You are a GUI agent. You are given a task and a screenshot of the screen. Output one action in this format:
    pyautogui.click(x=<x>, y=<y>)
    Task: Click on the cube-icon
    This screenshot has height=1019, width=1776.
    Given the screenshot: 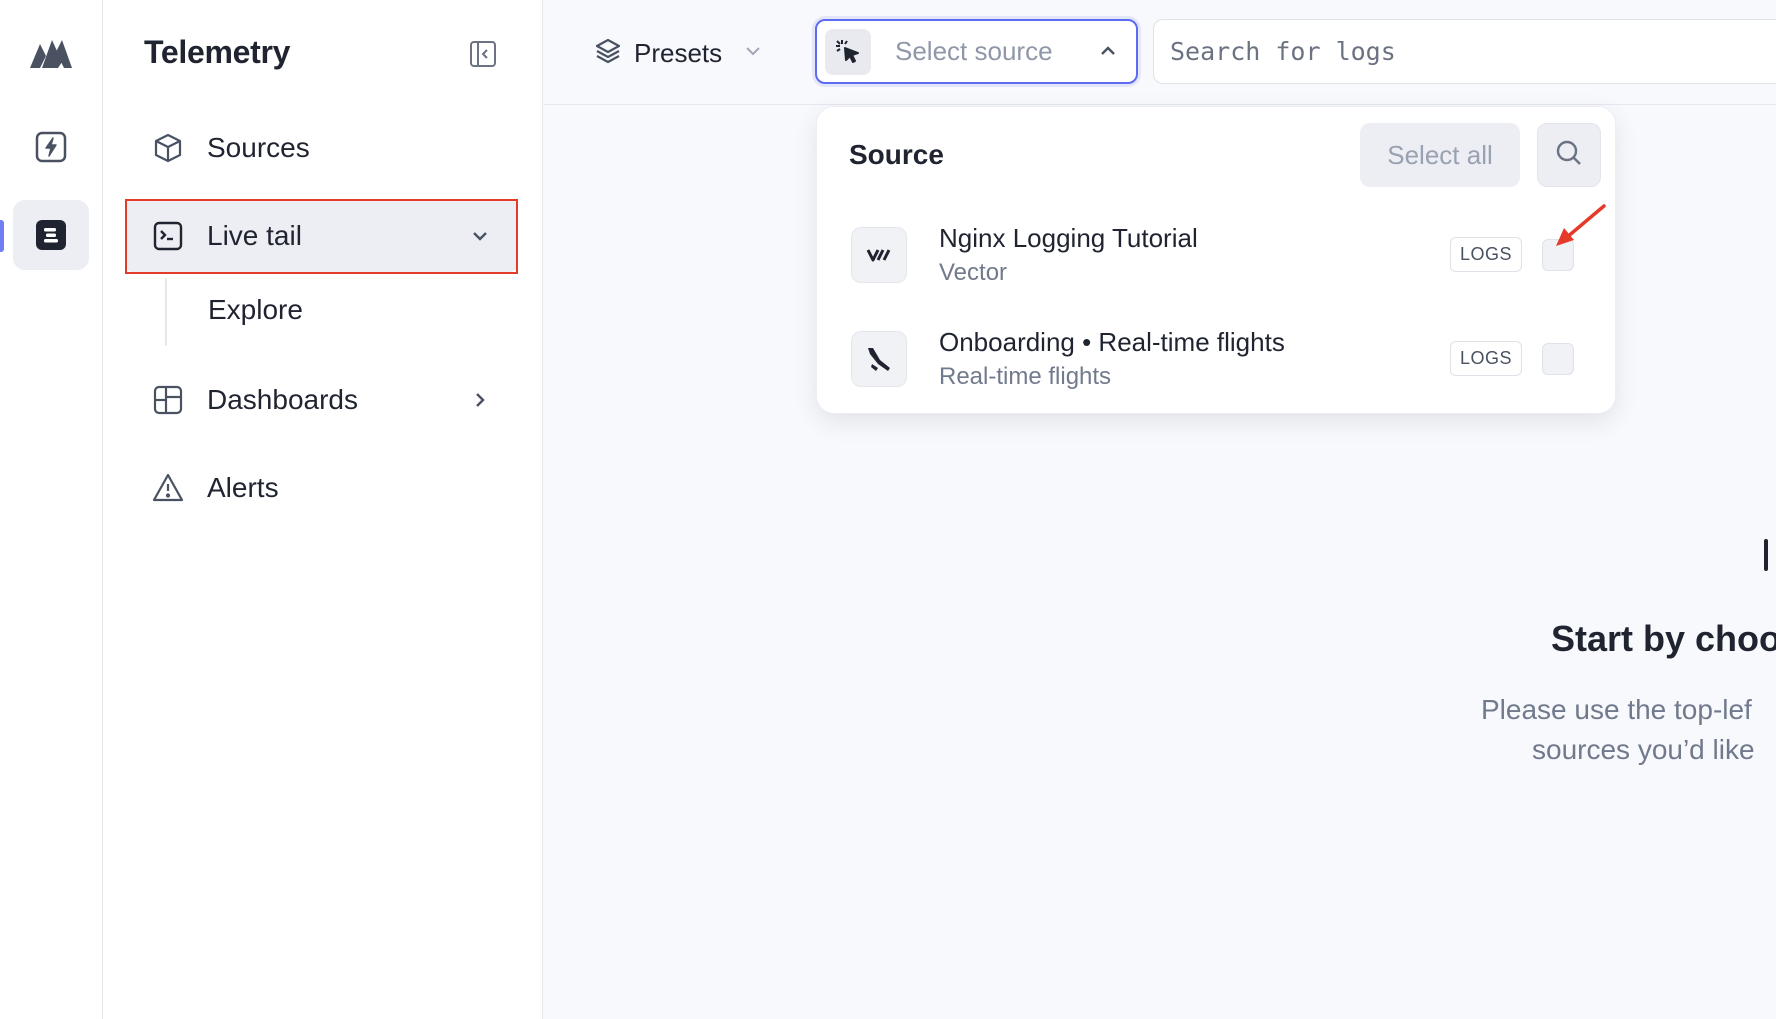 What is the action you would take?
    pyautogui.click(x=168, y=148)
    